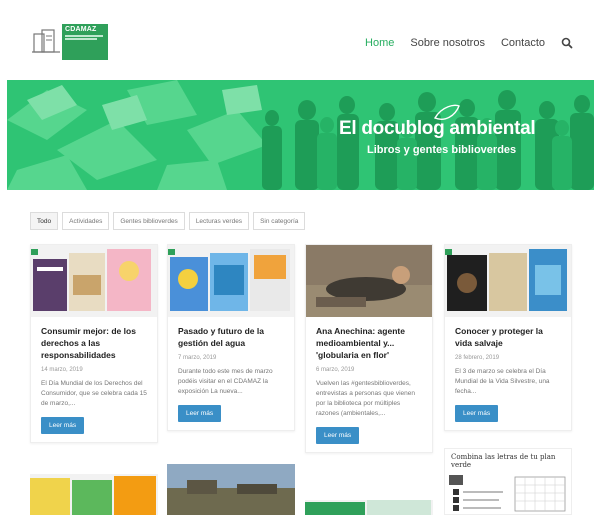  What do you see at coordinates (567, 43) in the screenshot?
I see `search-icon` at bounding box center [567, 43].